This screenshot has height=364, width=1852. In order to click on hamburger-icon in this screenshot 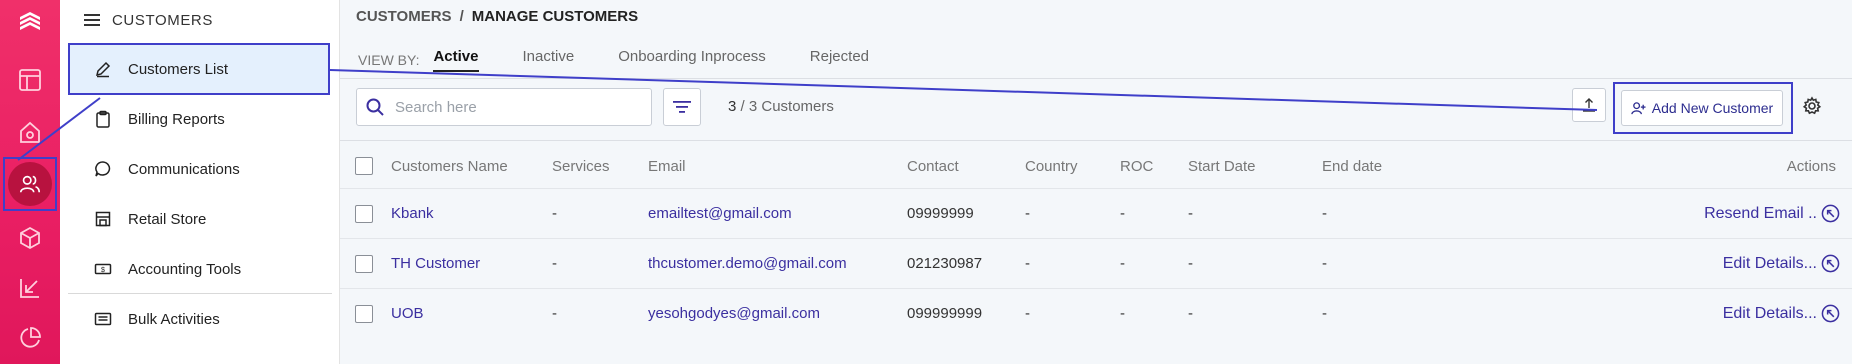, I will do `click(92, 20)`.